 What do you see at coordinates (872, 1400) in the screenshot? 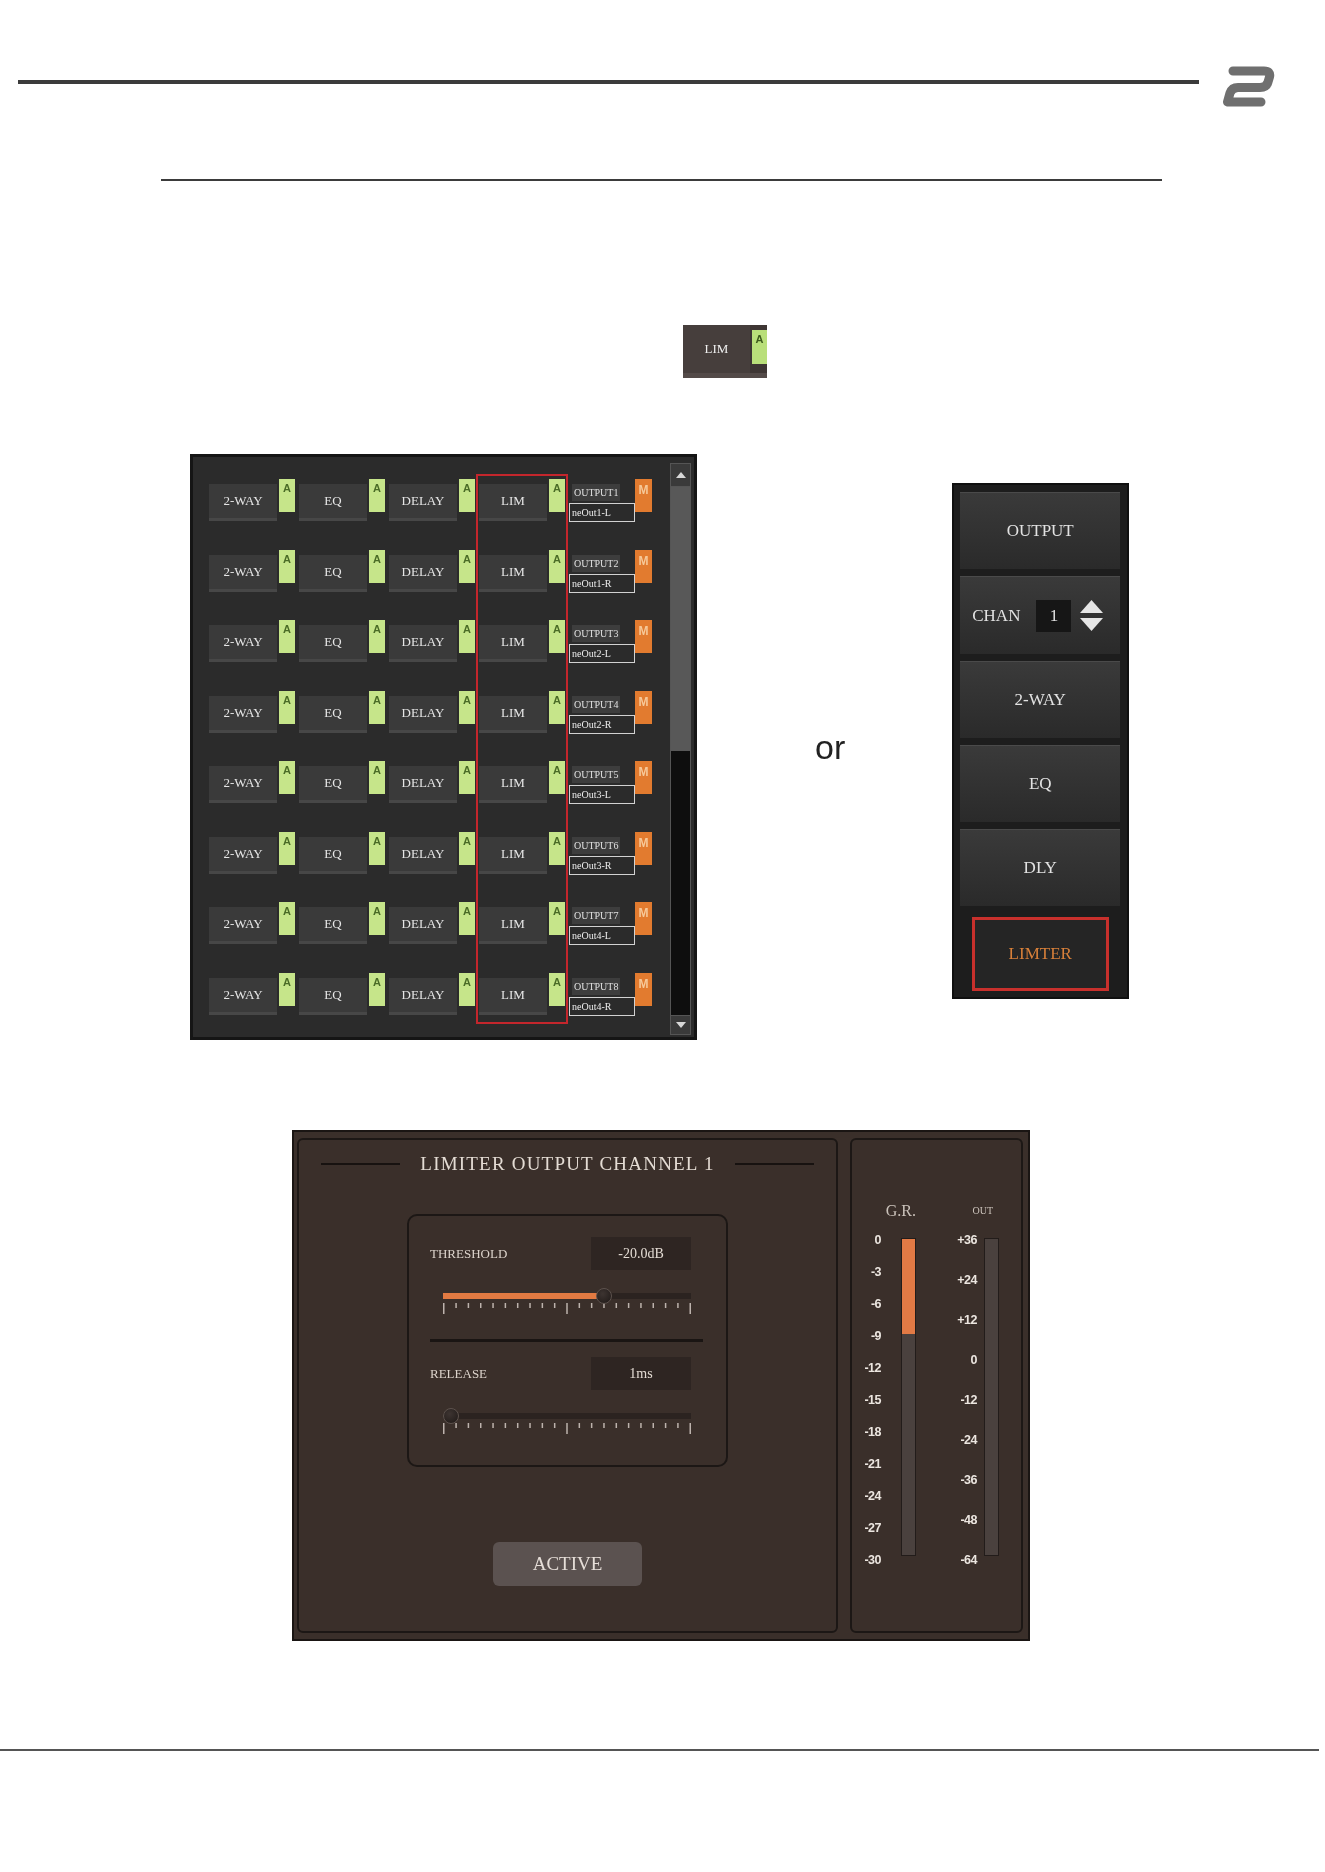
I see `meter-scale-label: -15` at bounding box center [872, 1400].